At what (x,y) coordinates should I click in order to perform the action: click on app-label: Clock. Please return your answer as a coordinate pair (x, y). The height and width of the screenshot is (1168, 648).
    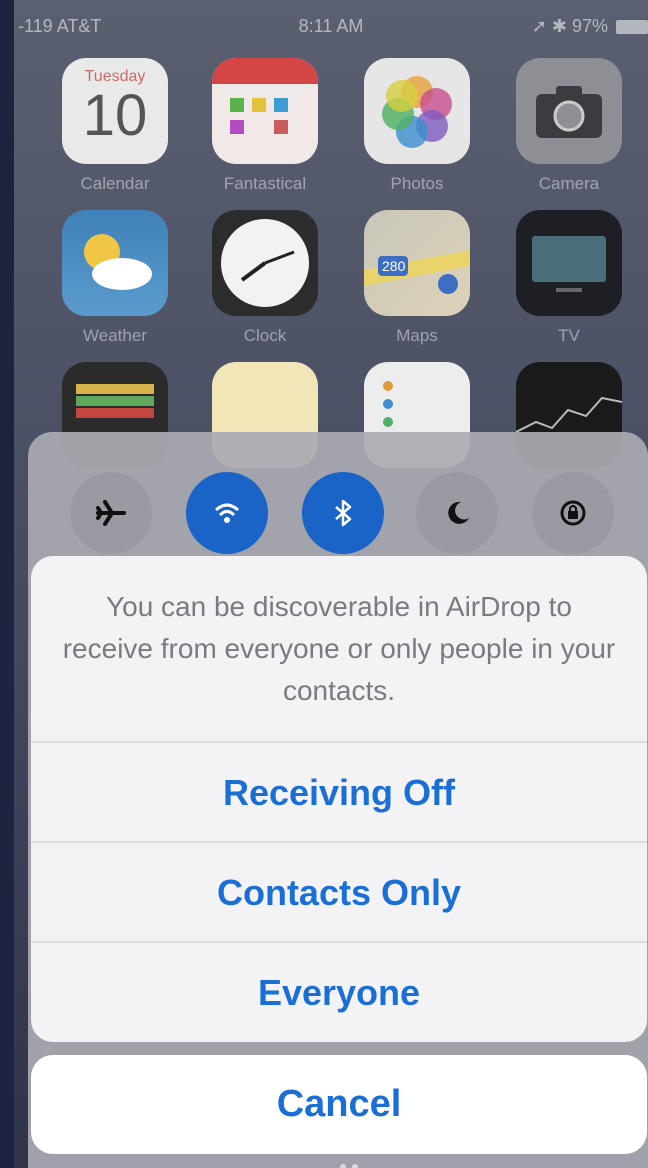
    Looking at the image, I should click on (265, 335).